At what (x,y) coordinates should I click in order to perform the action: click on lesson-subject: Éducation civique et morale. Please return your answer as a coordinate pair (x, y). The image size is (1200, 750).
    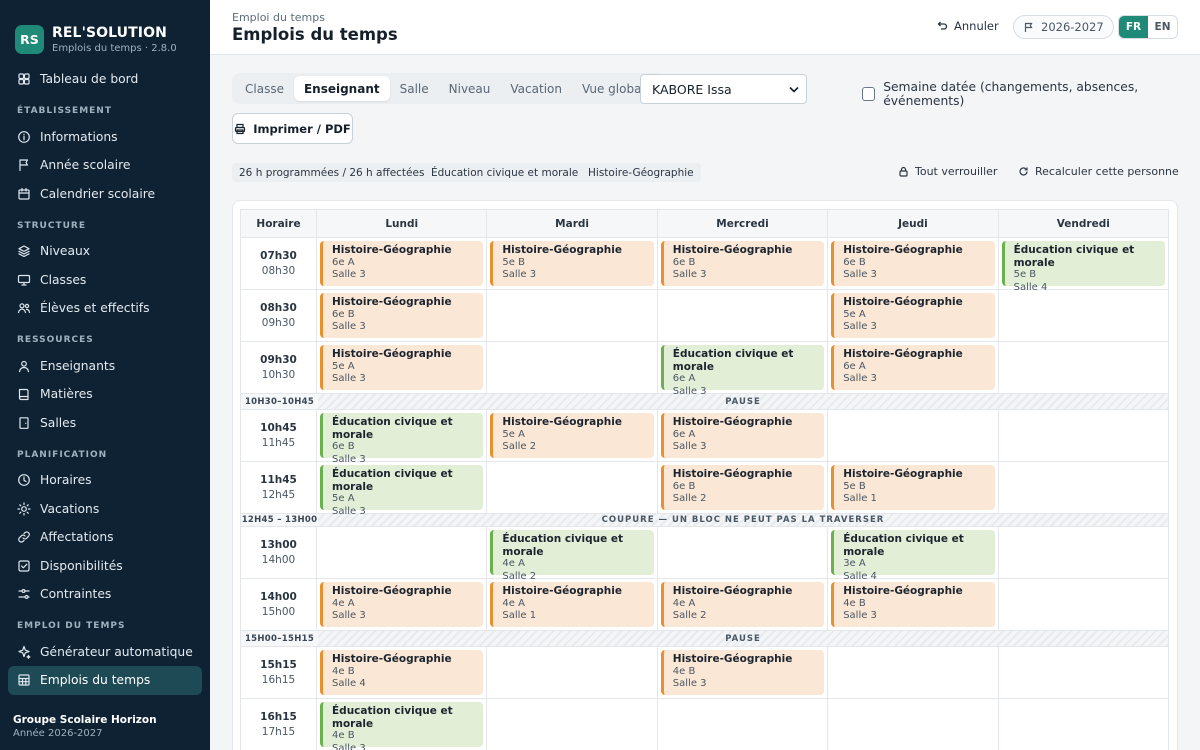
    Looking at the image, I should click on (392, 480).